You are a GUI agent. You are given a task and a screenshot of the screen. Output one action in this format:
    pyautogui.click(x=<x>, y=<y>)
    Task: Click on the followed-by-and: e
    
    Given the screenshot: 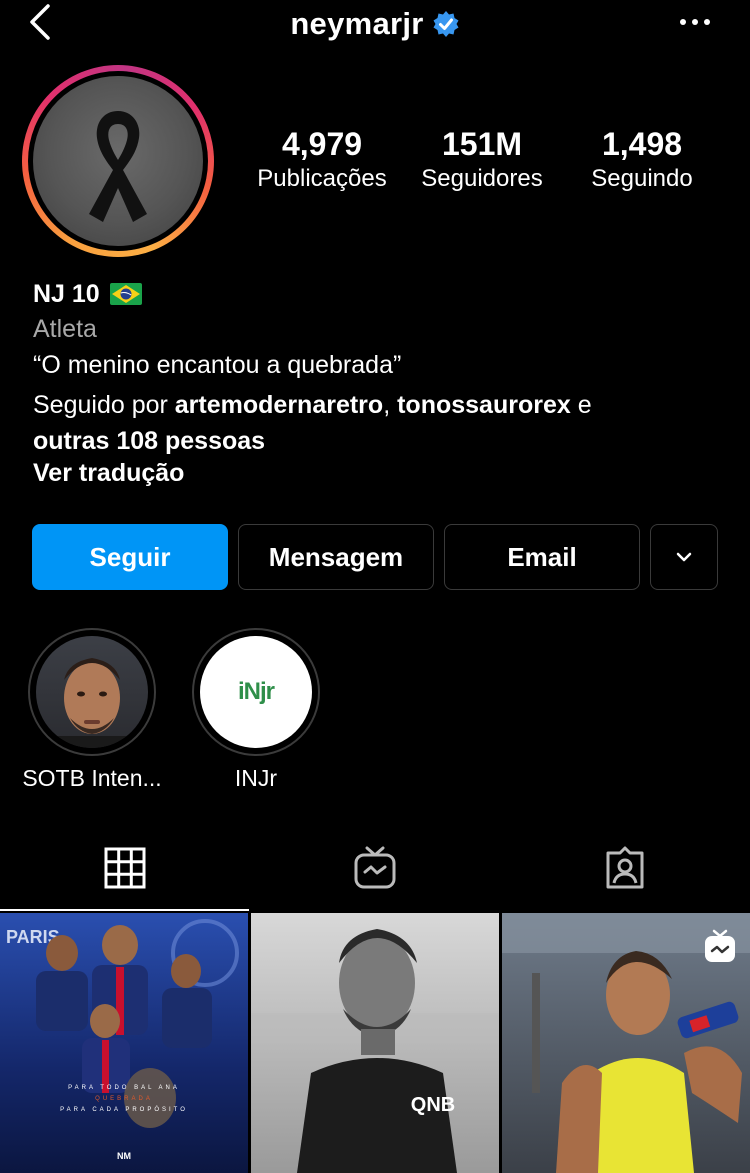 What is the action you would take?
    pyautogui.click(x=581, y=405)
    